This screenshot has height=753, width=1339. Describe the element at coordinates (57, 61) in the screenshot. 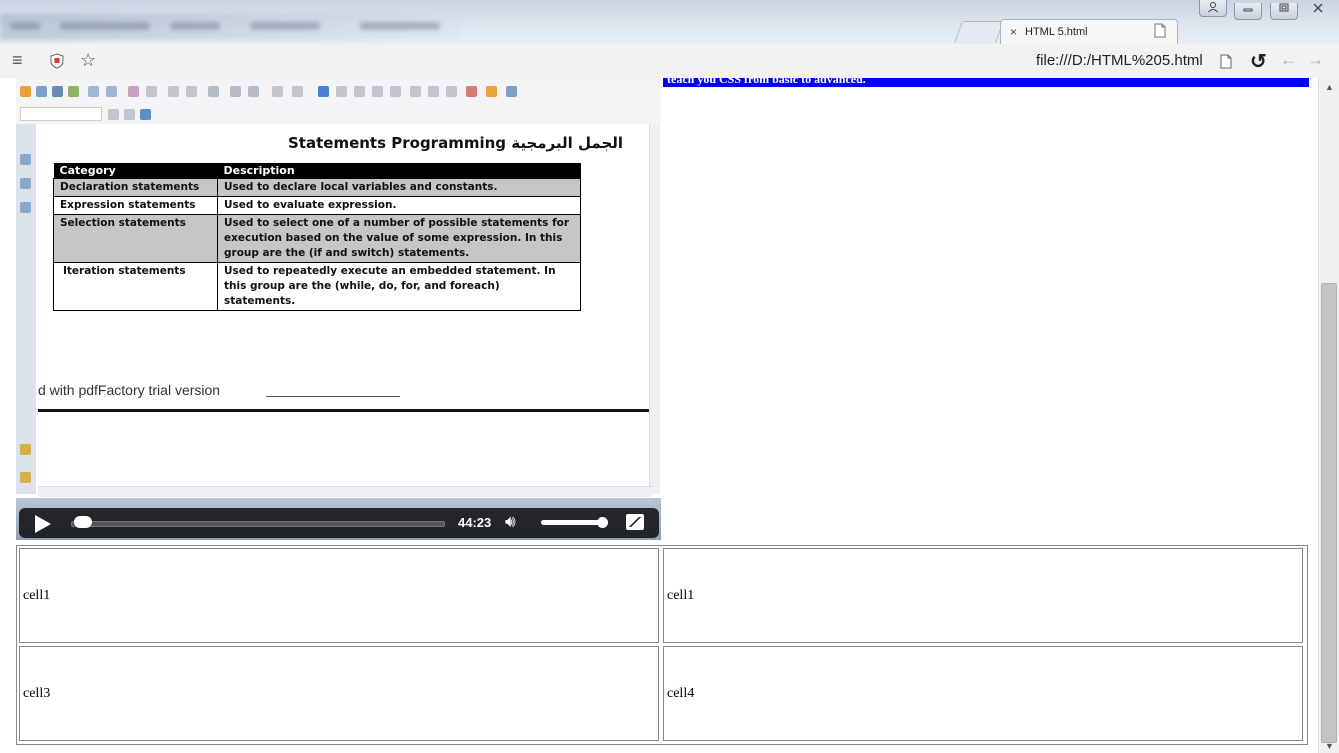

I see `extension-icon` at that location.